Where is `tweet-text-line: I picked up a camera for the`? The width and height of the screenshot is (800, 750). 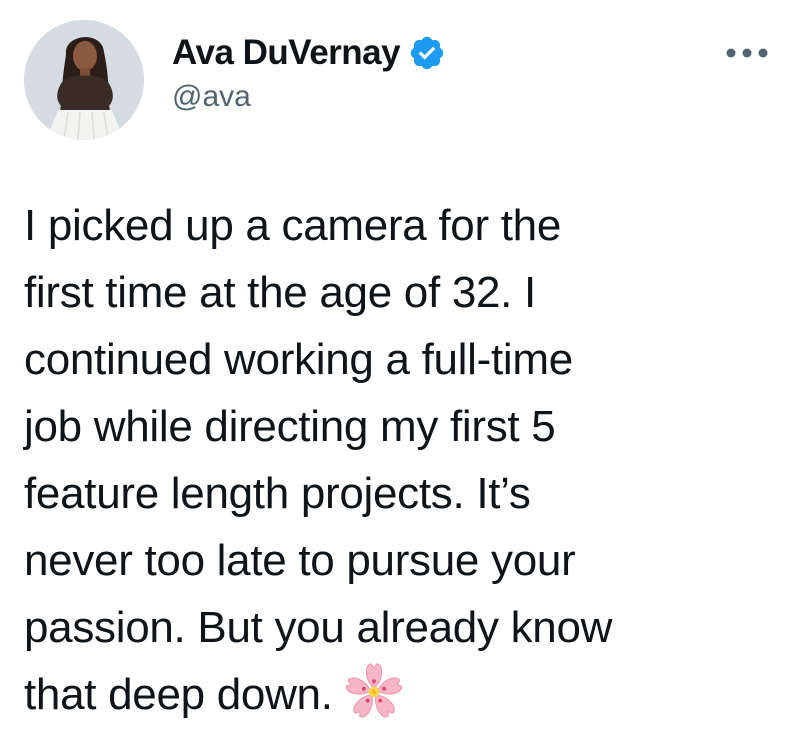
tweet-text-line: I picked up a camera for the is located at coordinates (293, 225).